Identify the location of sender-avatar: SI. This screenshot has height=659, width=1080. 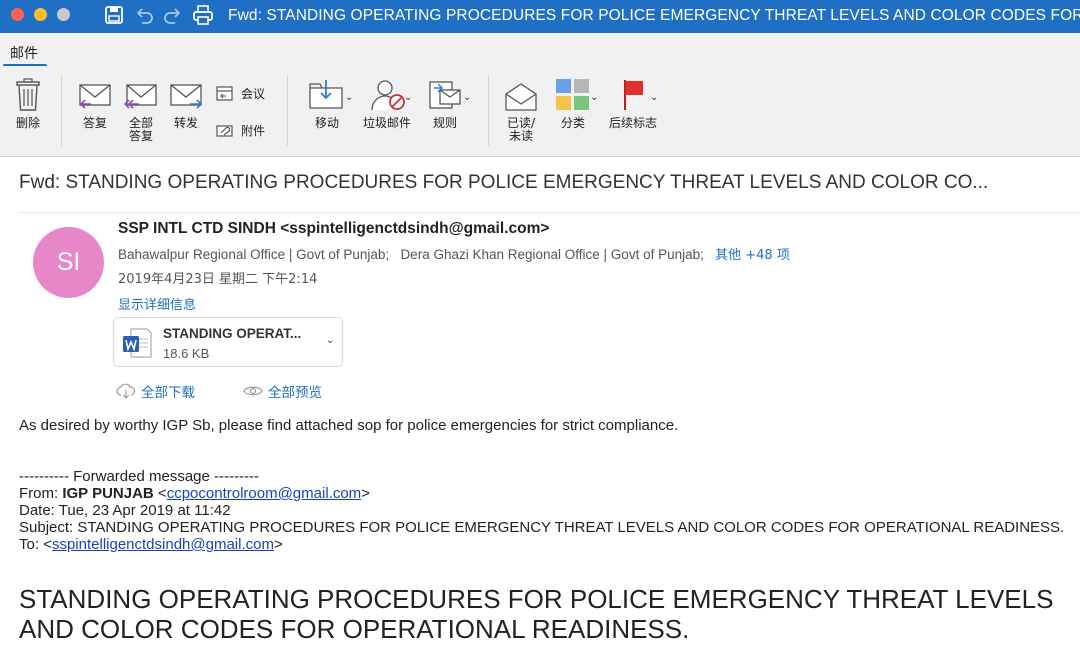
(68, 262).